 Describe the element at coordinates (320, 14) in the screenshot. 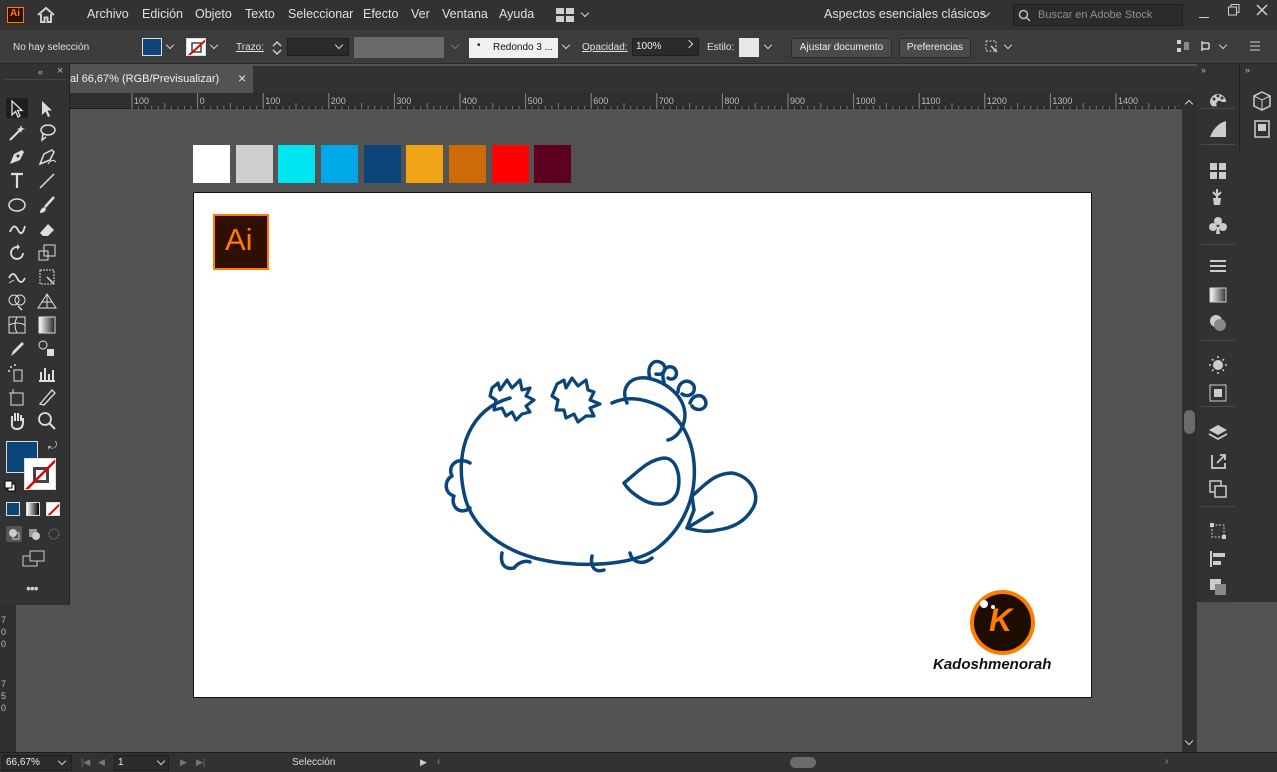

I see `menu-seleccionar: Seleccionar` at that location.